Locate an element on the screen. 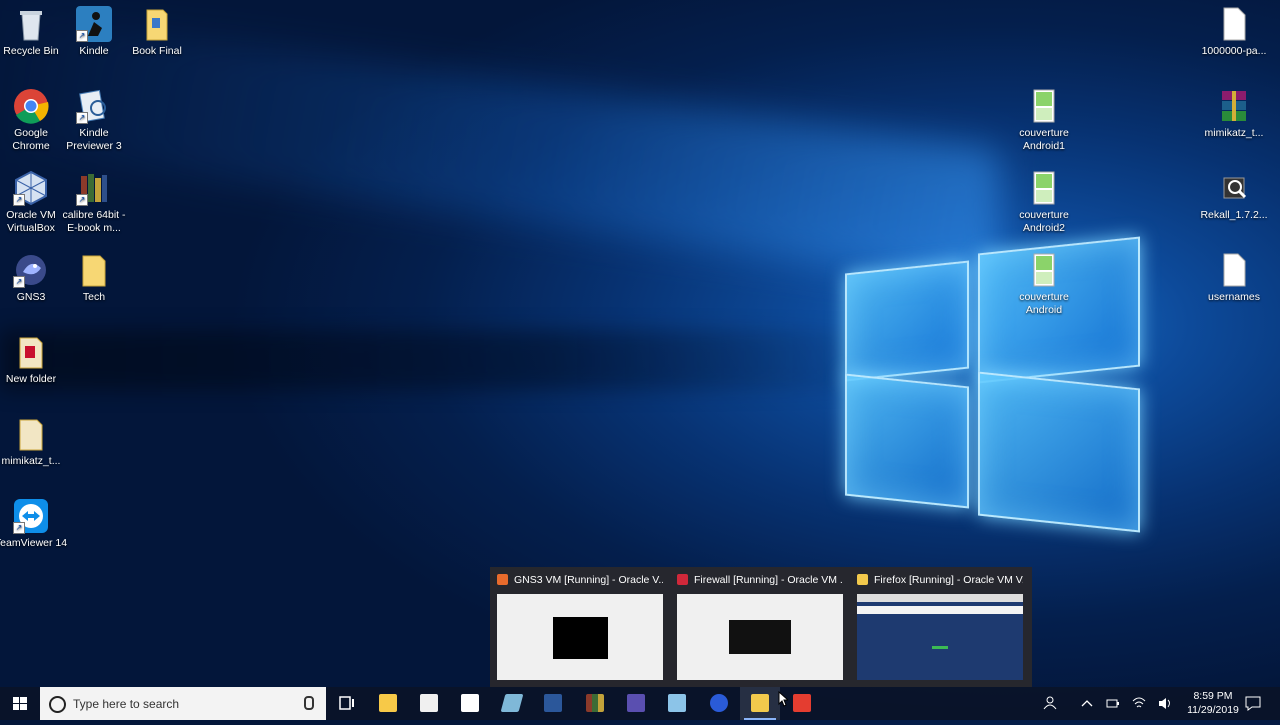 This screenshot has height=725, width=1280. file-explorer-icon is located at coordinates (388, 703).